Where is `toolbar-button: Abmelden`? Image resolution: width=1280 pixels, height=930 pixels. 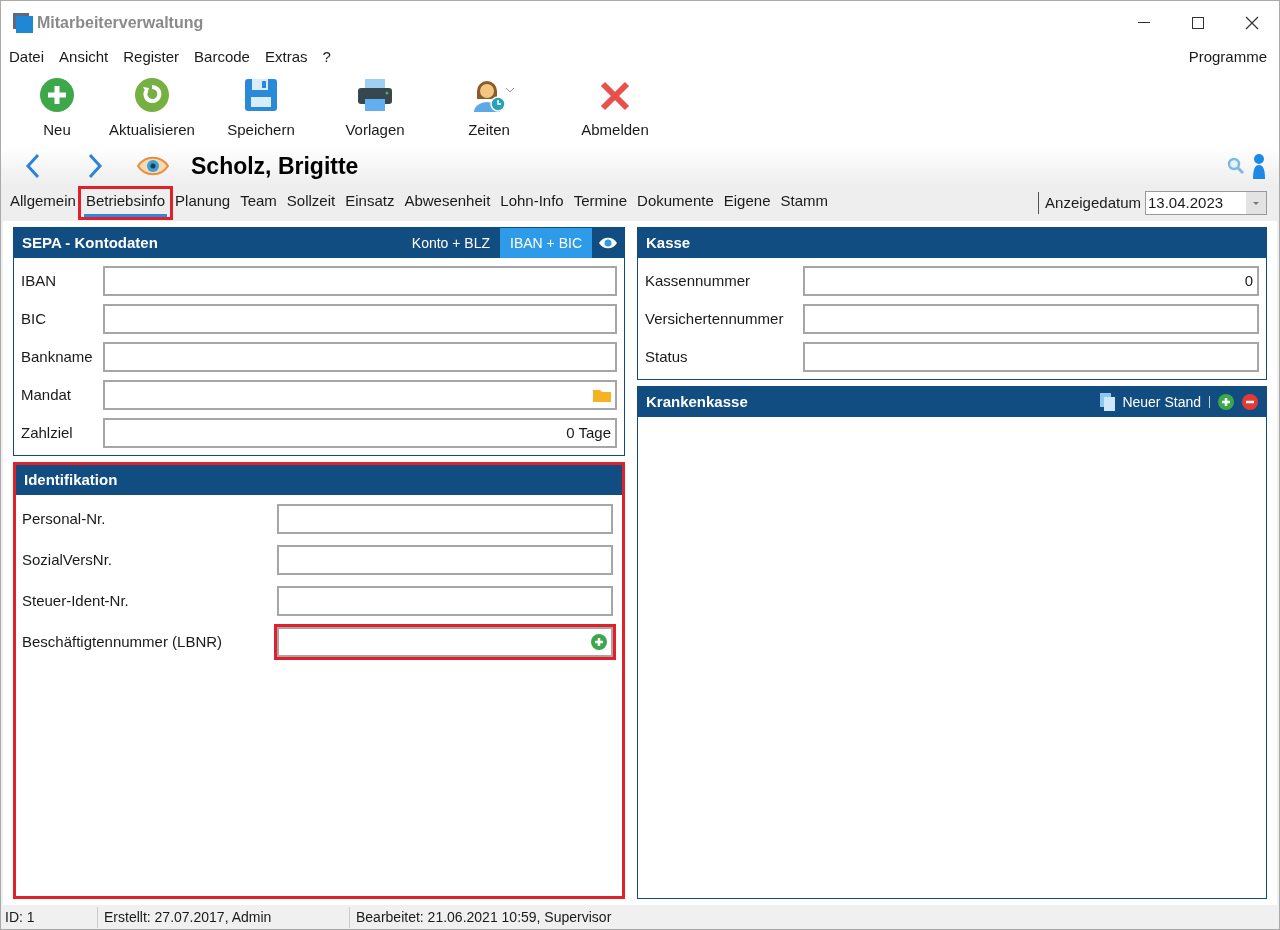
toolbar-button: Abmelden is located at coordinates (615, 109).